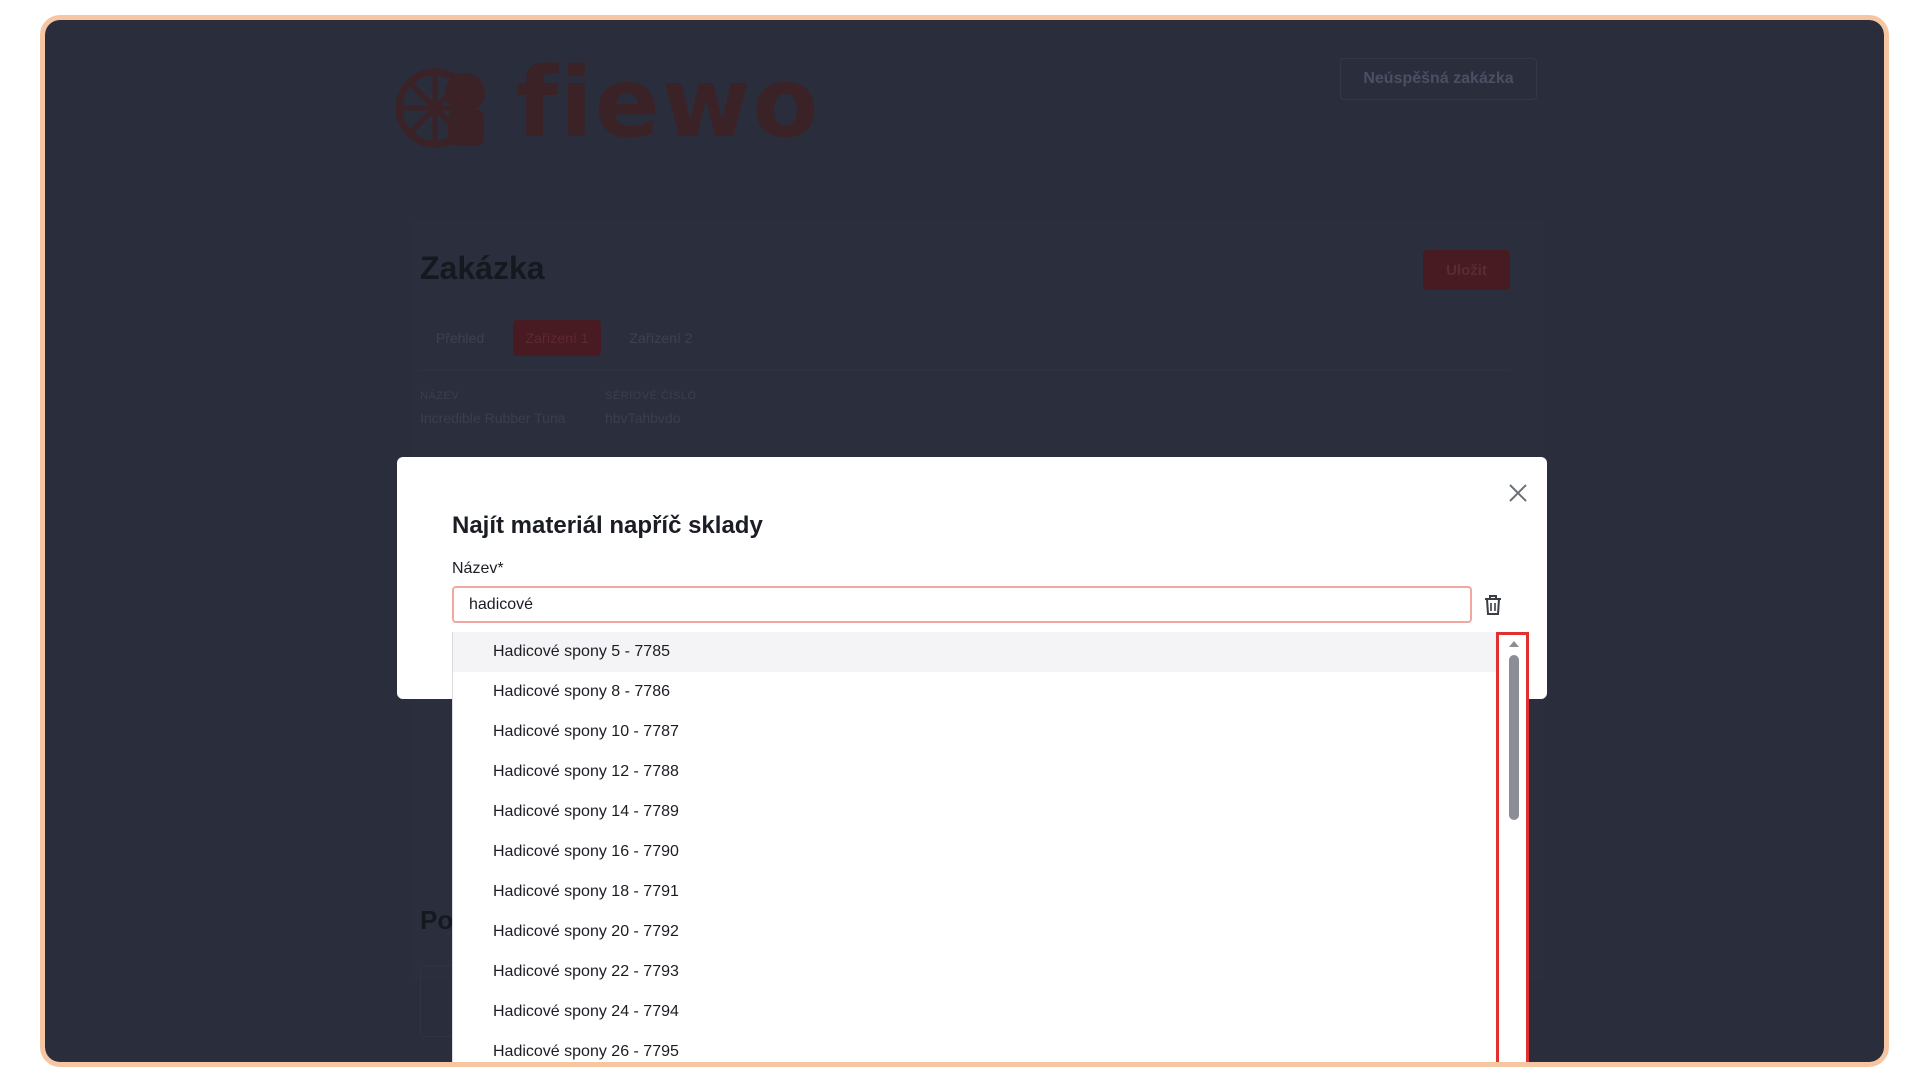 Image resolution: width=1920 pixels, height=1080 pixels. Describe the element at coordinates (991, 1047) in the screenshot. I see `dropdown-option: Hadicové spony 26 - 7795` at that location.